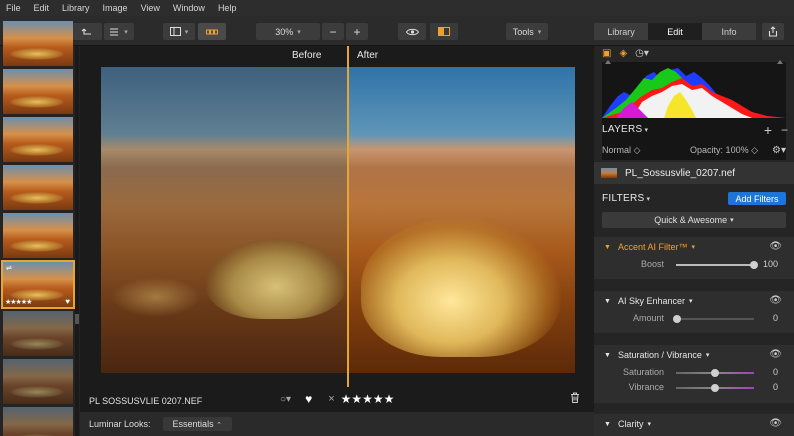 The height and width of the screenshot is (436, 794). Describe the element at coordinates (150, 8) in the screenshot. I see `menu-view: View` at that location.